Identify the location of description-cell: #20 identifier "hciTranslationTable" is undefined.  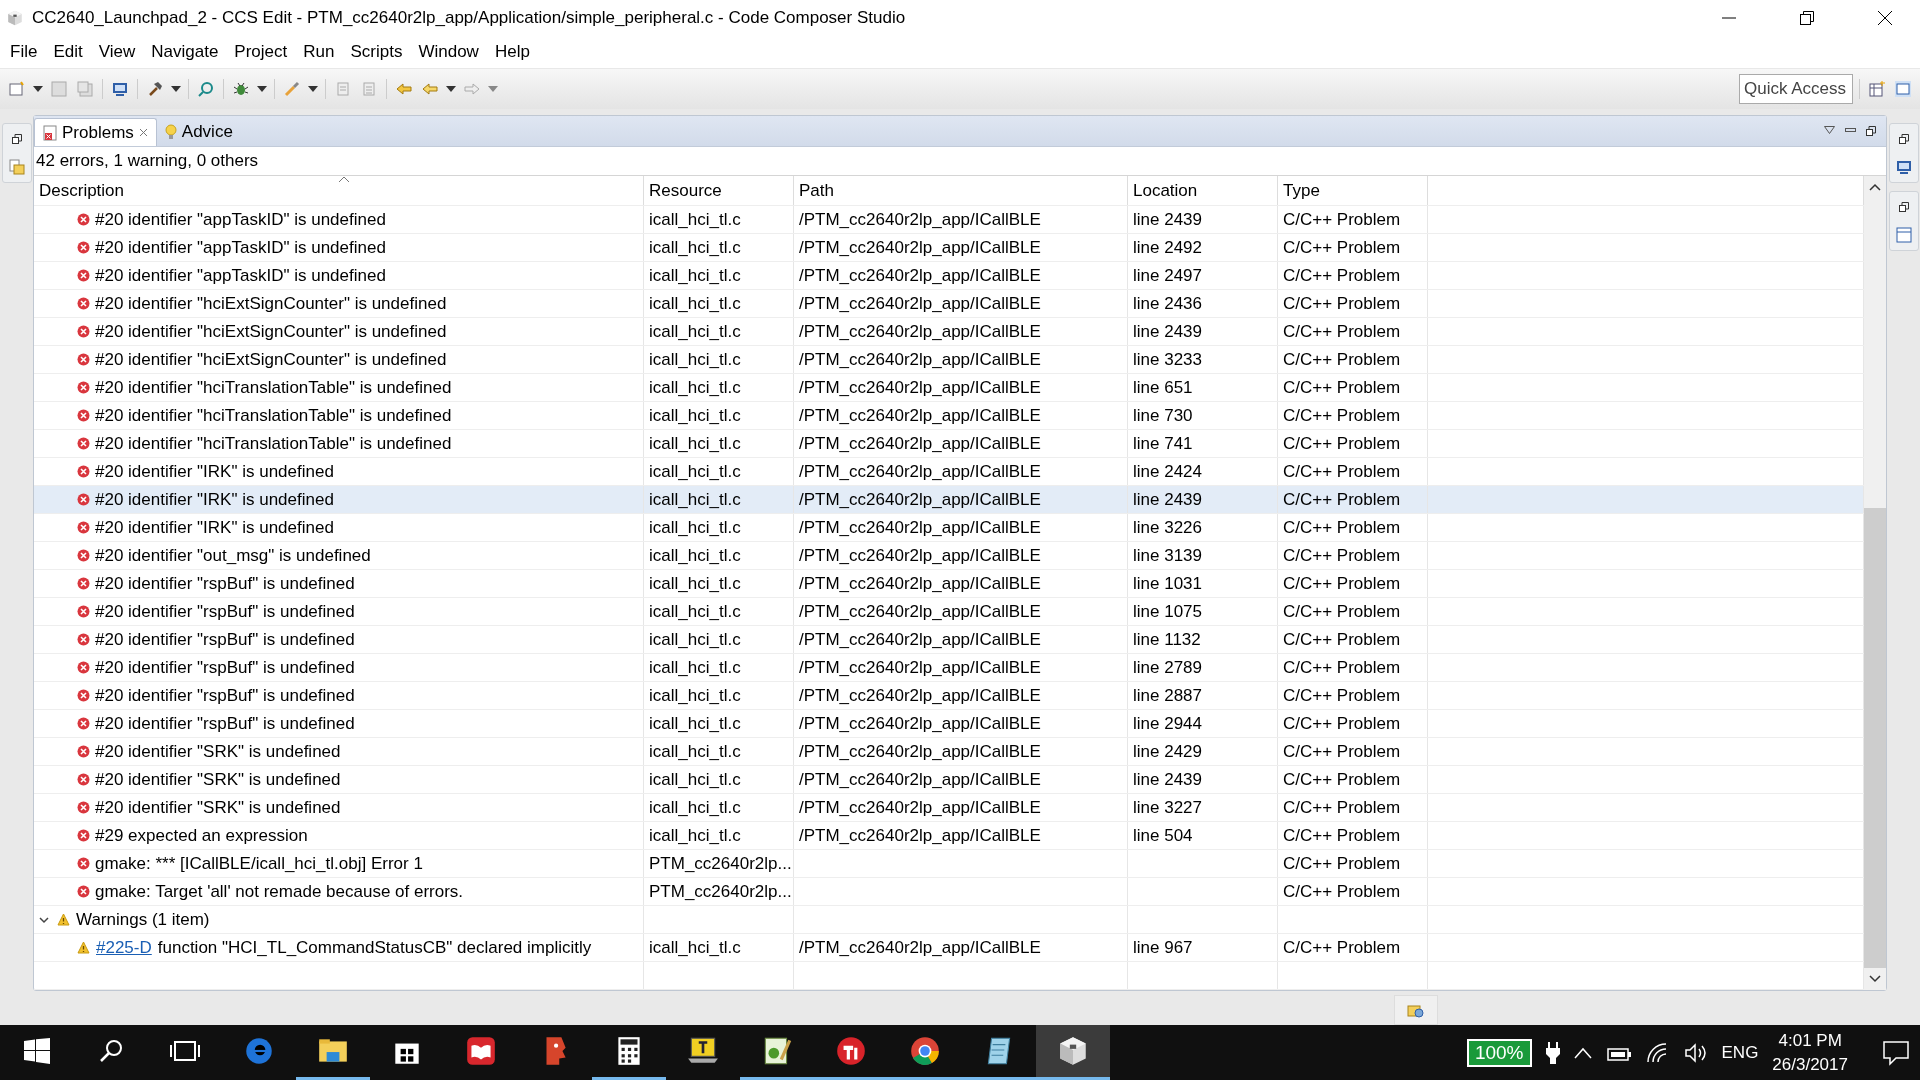
(339, 388).